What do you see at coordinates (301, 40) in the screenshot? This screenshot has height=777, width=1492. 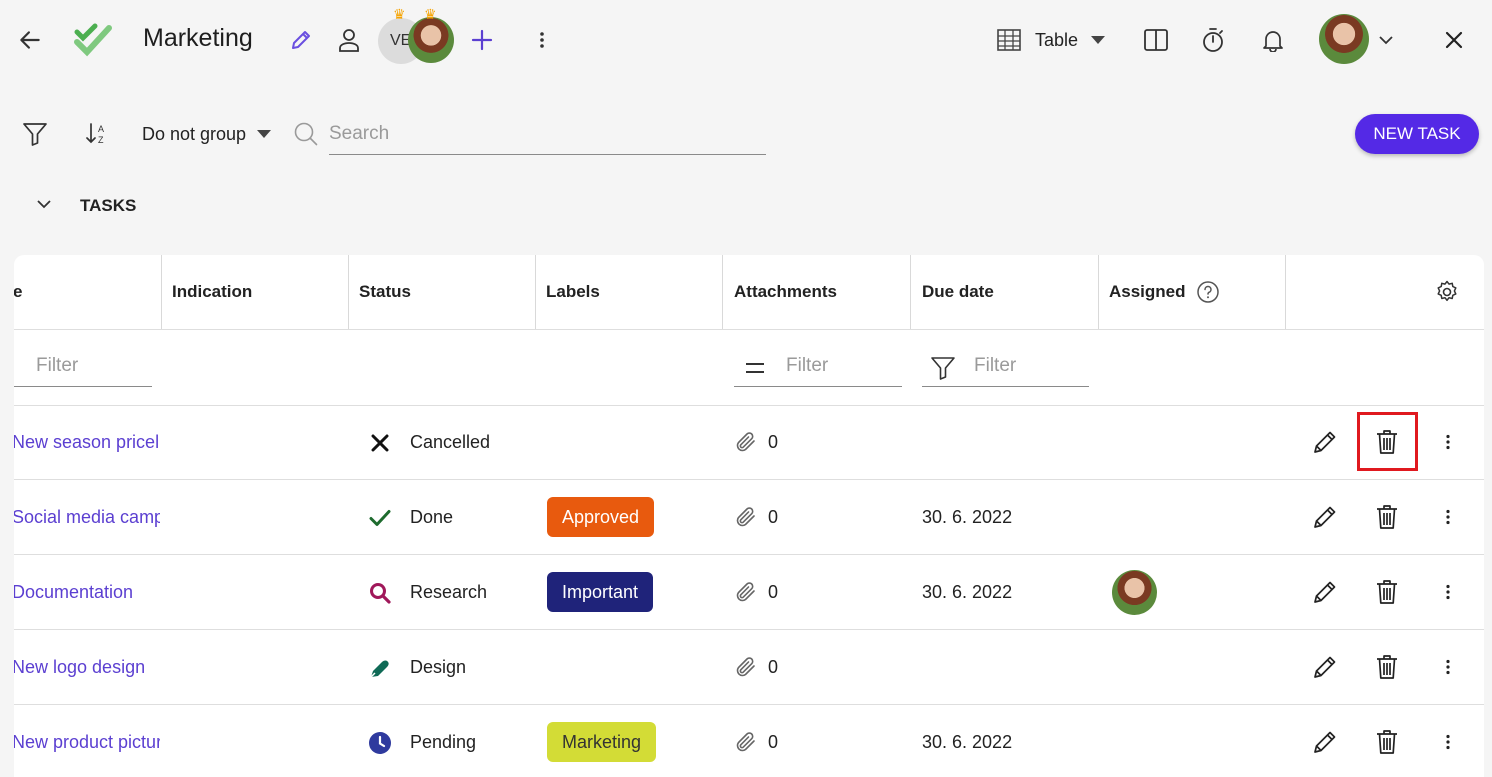 I see `edit-title-pencil-icon` at bounding box center [301, 40].